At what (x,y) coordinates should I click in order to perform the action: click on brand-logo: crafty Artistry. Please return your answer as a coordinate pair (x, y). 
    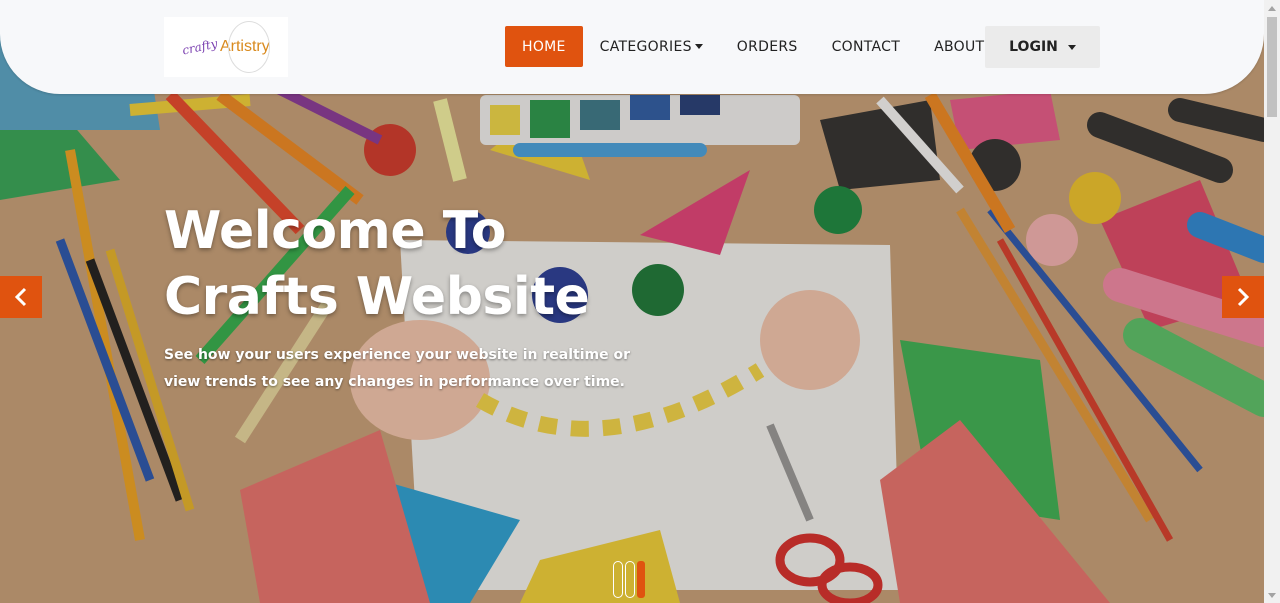
    Looking at the image, I should click on (226, 47).